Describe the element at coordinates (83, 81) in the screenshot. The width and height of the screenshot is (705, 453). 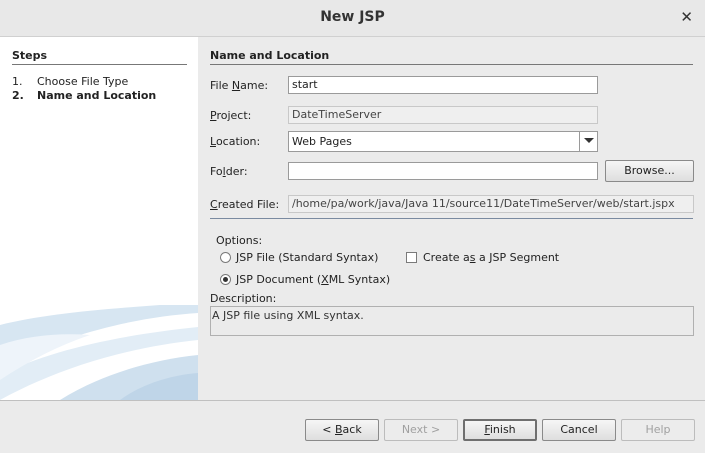
I see `step-label: Choose File Type` at that location.